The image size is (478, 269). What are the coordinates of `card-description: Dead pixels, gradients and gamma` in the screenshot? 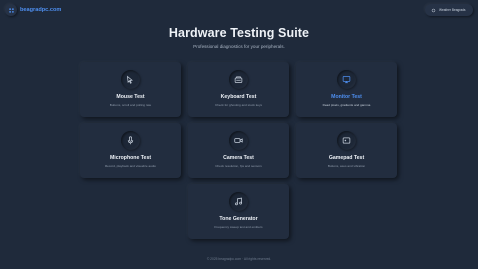 It's located at (346, 105).